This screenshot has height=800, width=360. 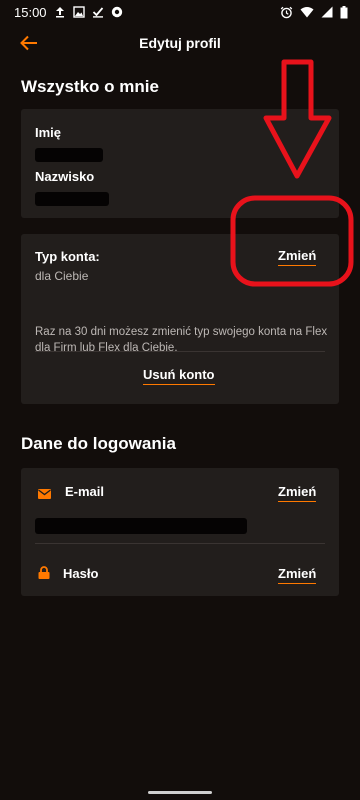 What do you see at coordinates (180, 351) in the screenshot?
I see `card-divider` at bounding box center [180, 351].